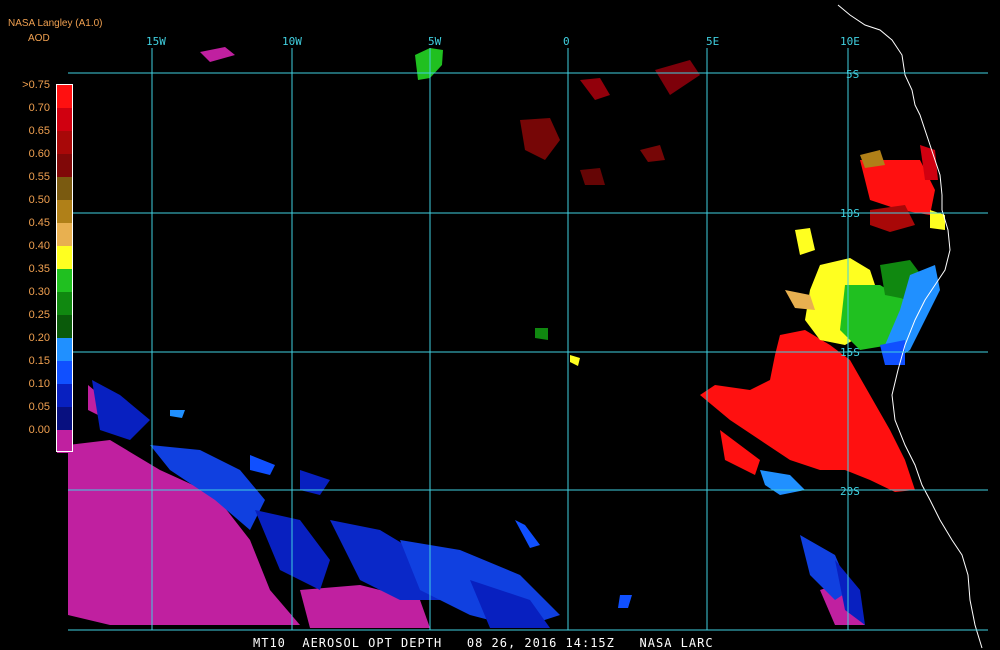 Image resolution: width=1000 pixels, height=650 pixels. I want to click on lon-label-15w: 15W, so click(156, 41).